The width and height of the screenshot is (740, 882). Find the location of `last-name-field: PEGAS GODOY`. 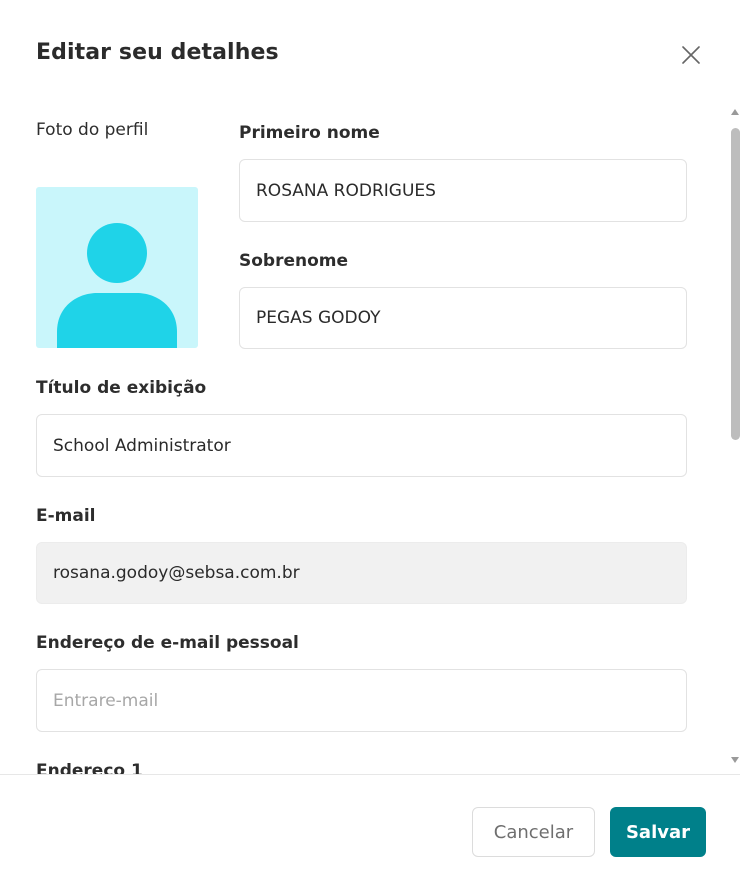

last-name-field: PEGAS GODOY is located at coordinates (463, 318).